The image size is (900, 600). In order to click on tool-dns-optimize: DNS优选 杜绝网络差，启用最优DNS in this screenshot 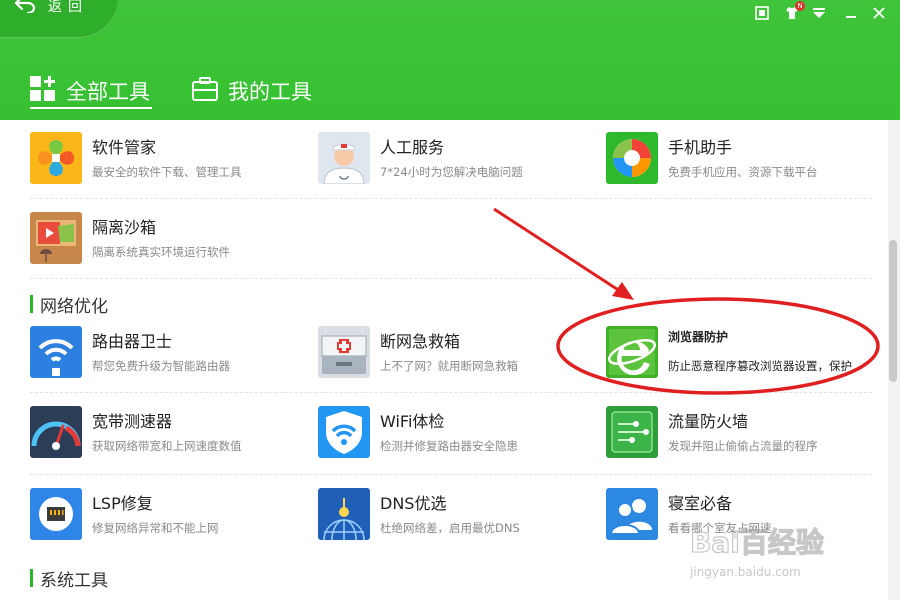, I will do `click(448, 517)`.